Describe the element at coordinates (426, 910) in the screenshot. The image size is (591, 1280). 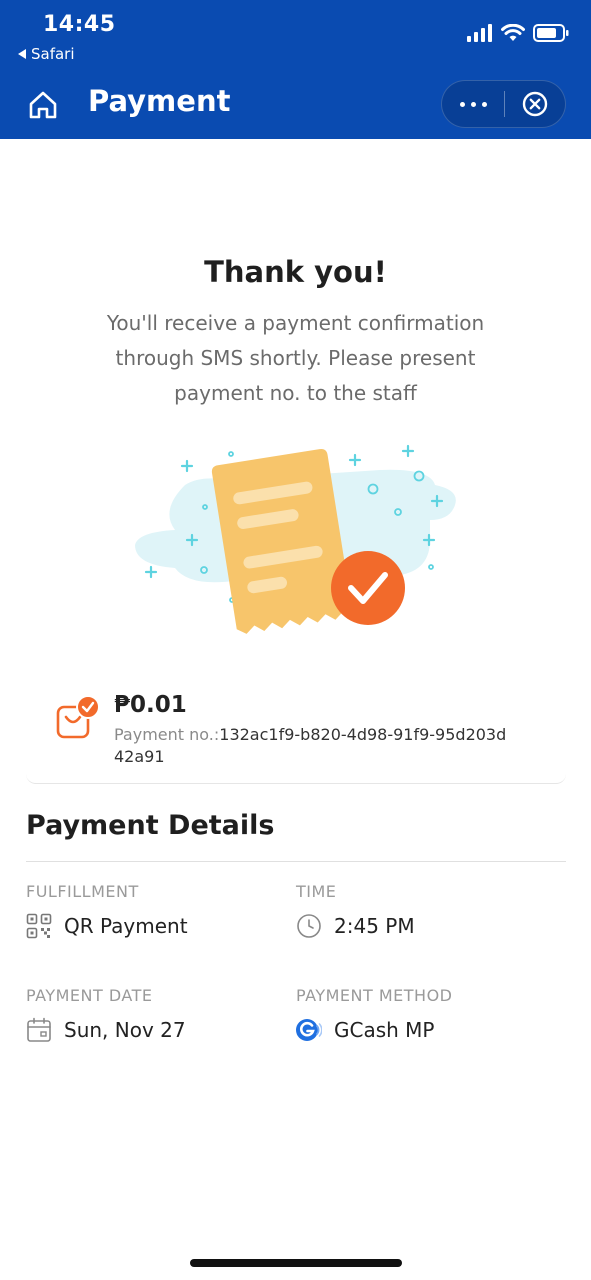
I see `time-detail: TIME 2:45 PM` at that location.